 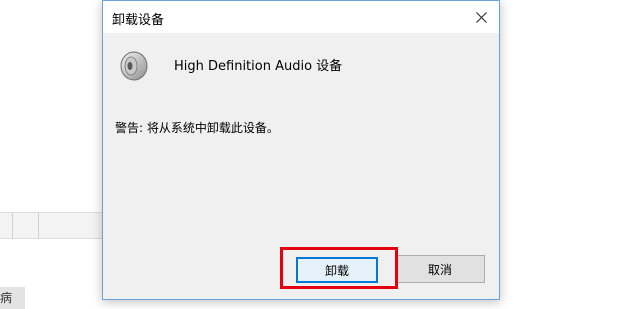 I want to click on uninstall-button-label: 卸载, so click(x=336, y=270).